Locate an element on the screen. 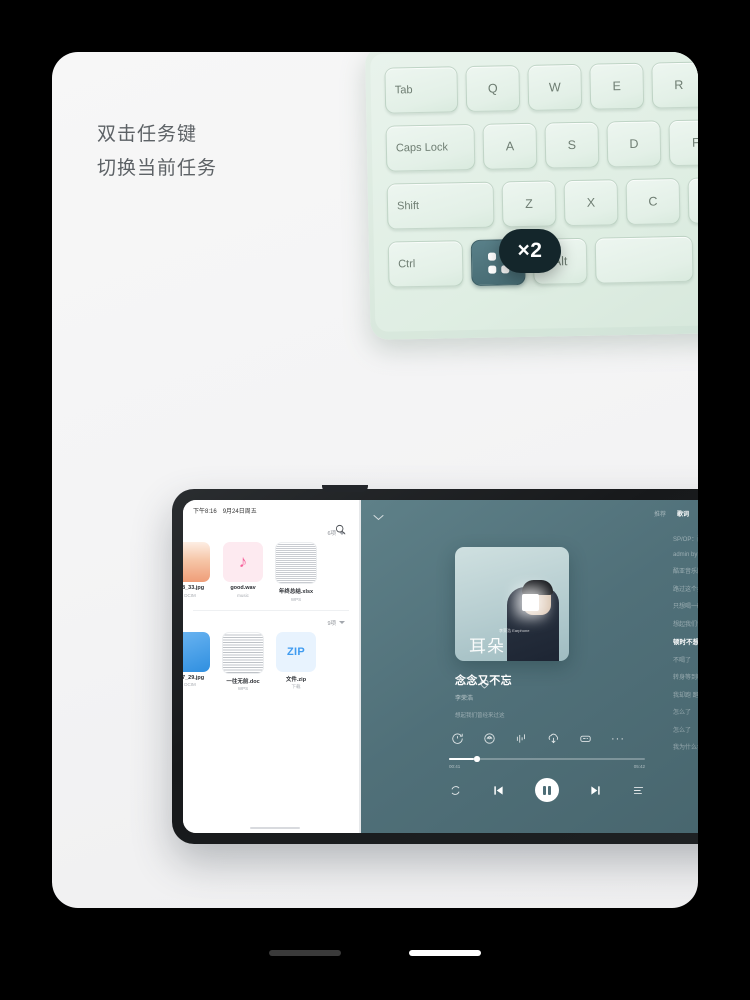 This screenshot has width=750, height=1000. lyric-line: 我为什么会这 is located at coordinates (685, 748).